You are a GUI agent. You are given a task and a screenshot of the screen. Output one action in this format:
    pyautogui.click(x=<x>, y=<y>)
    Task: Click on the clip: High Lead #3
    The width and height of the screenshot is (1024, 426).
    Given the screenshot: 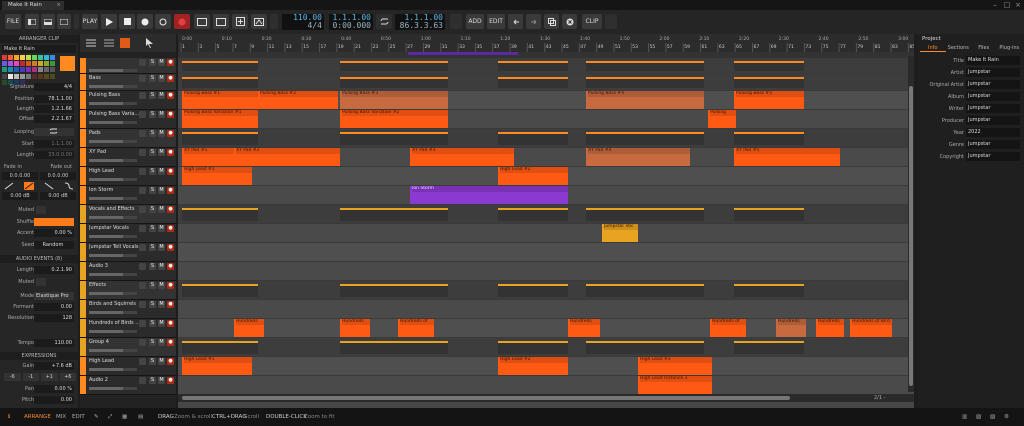 What is the action you would take?
    pyautogui.click(x=675, y=366)
    